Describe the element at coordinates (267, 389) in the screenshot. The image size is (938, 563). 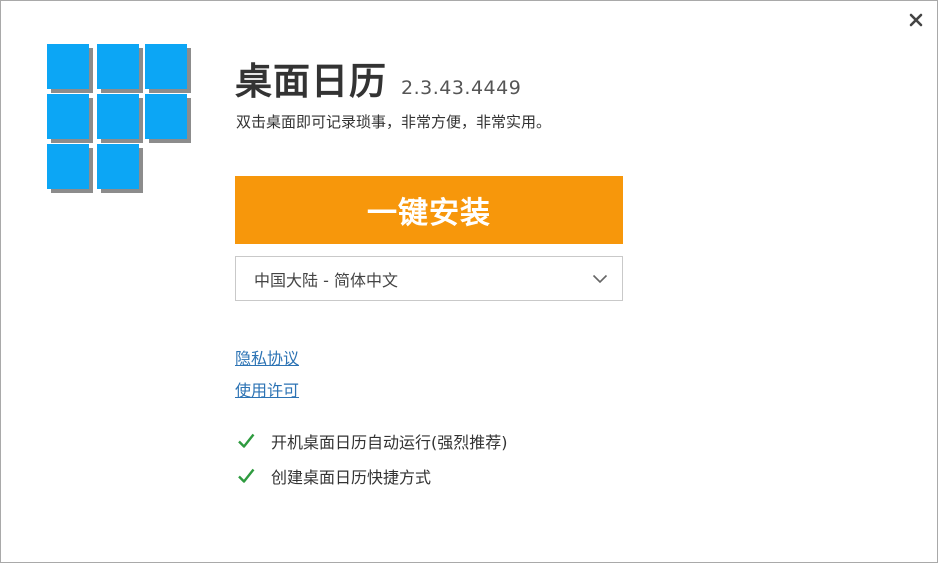
I see `license-agreement-link: 使用许可` at that location.